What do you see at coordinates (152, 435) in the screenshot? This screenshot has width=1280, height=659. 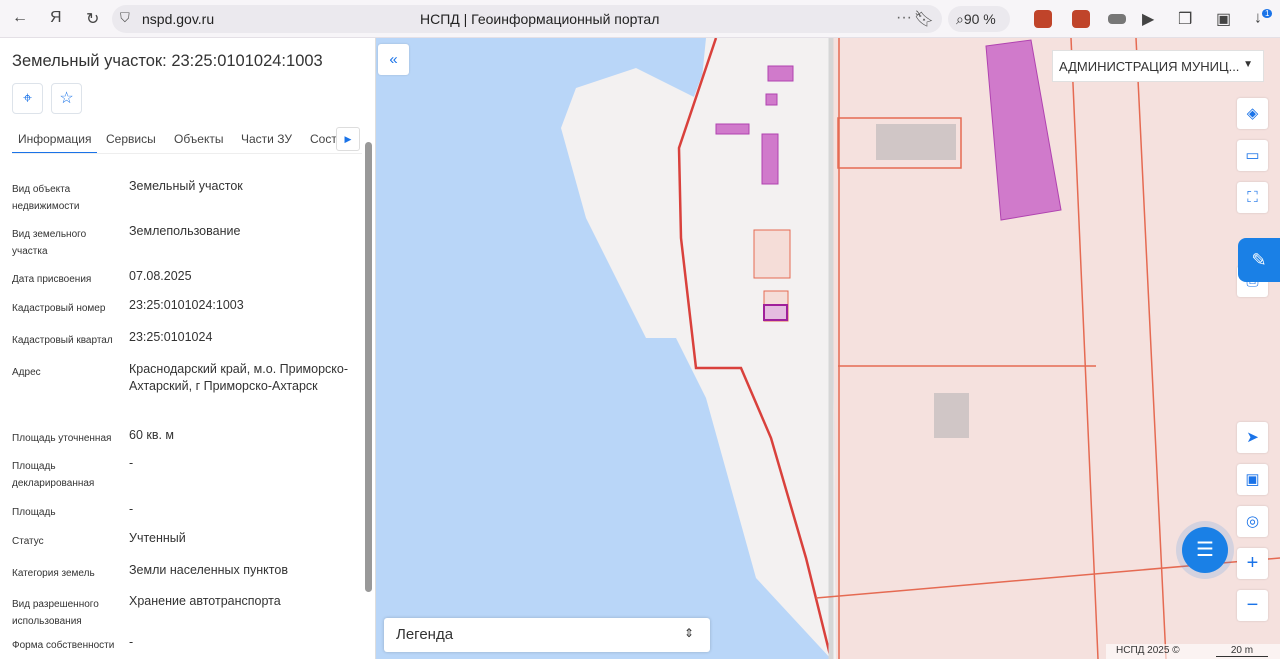 I see `info-value: 60 кв. м` at bounding box center [152, 435].